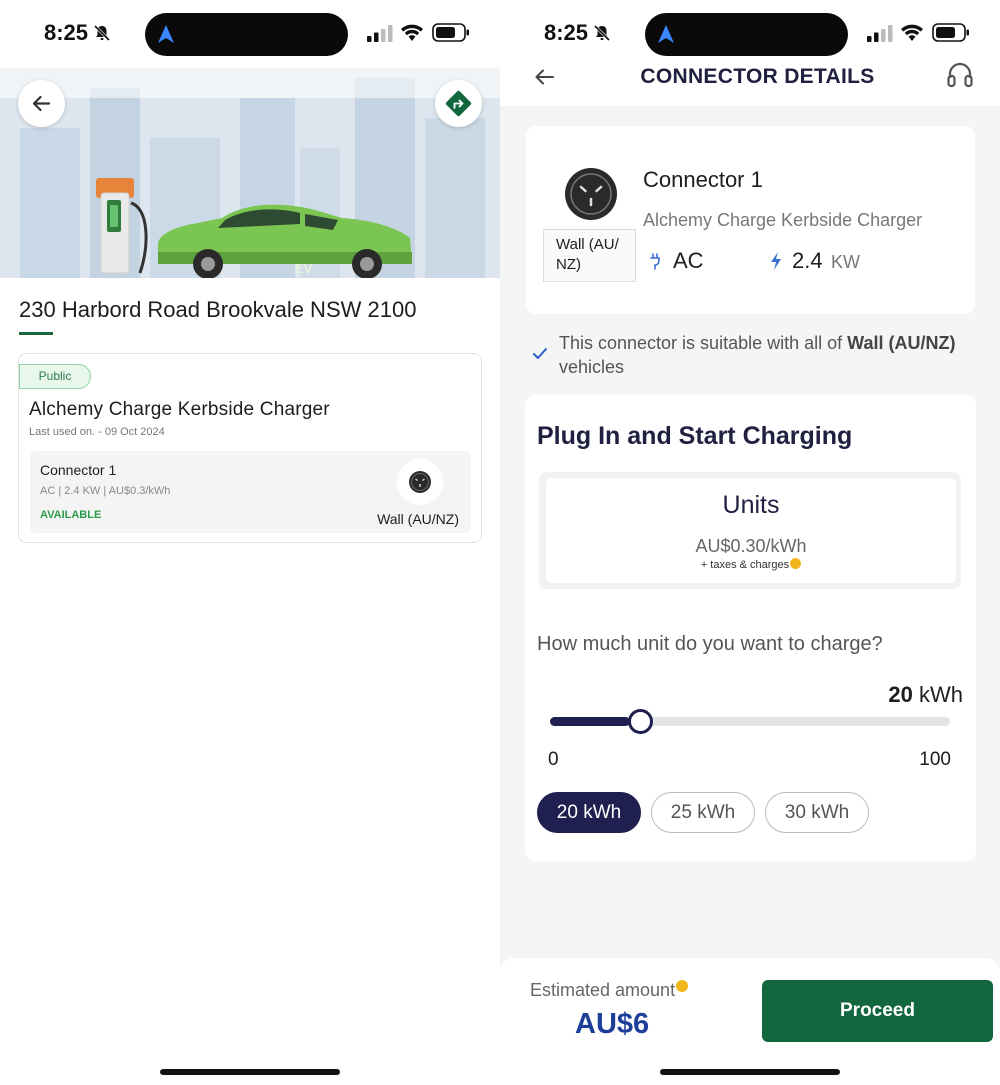  Describe the element at coordinates (587, 244) in the screenshot. I see `connector-type-line1: Wall (AU/` at that location.